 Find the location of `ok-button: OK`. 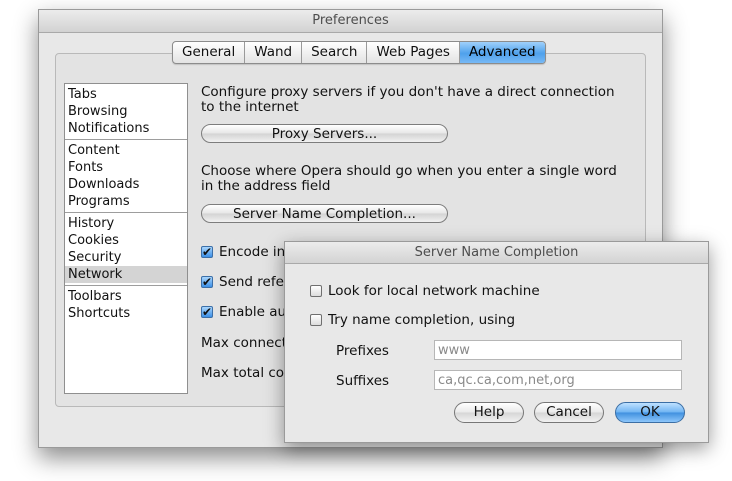

ok-button: OK is located at coordinates (650, 412).